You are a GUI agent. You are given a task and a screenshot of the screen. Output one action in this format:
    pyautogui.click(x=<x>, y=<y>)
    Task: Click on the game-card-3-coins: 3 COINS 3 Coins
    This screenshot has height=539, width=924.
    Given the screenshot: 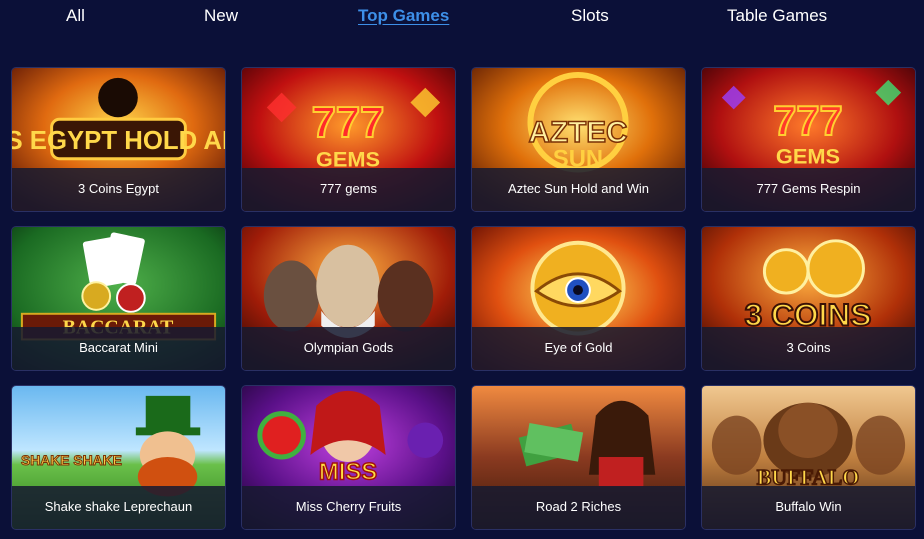 What is the action you would take?
    pyautogui.click(x=808, y=298)
    